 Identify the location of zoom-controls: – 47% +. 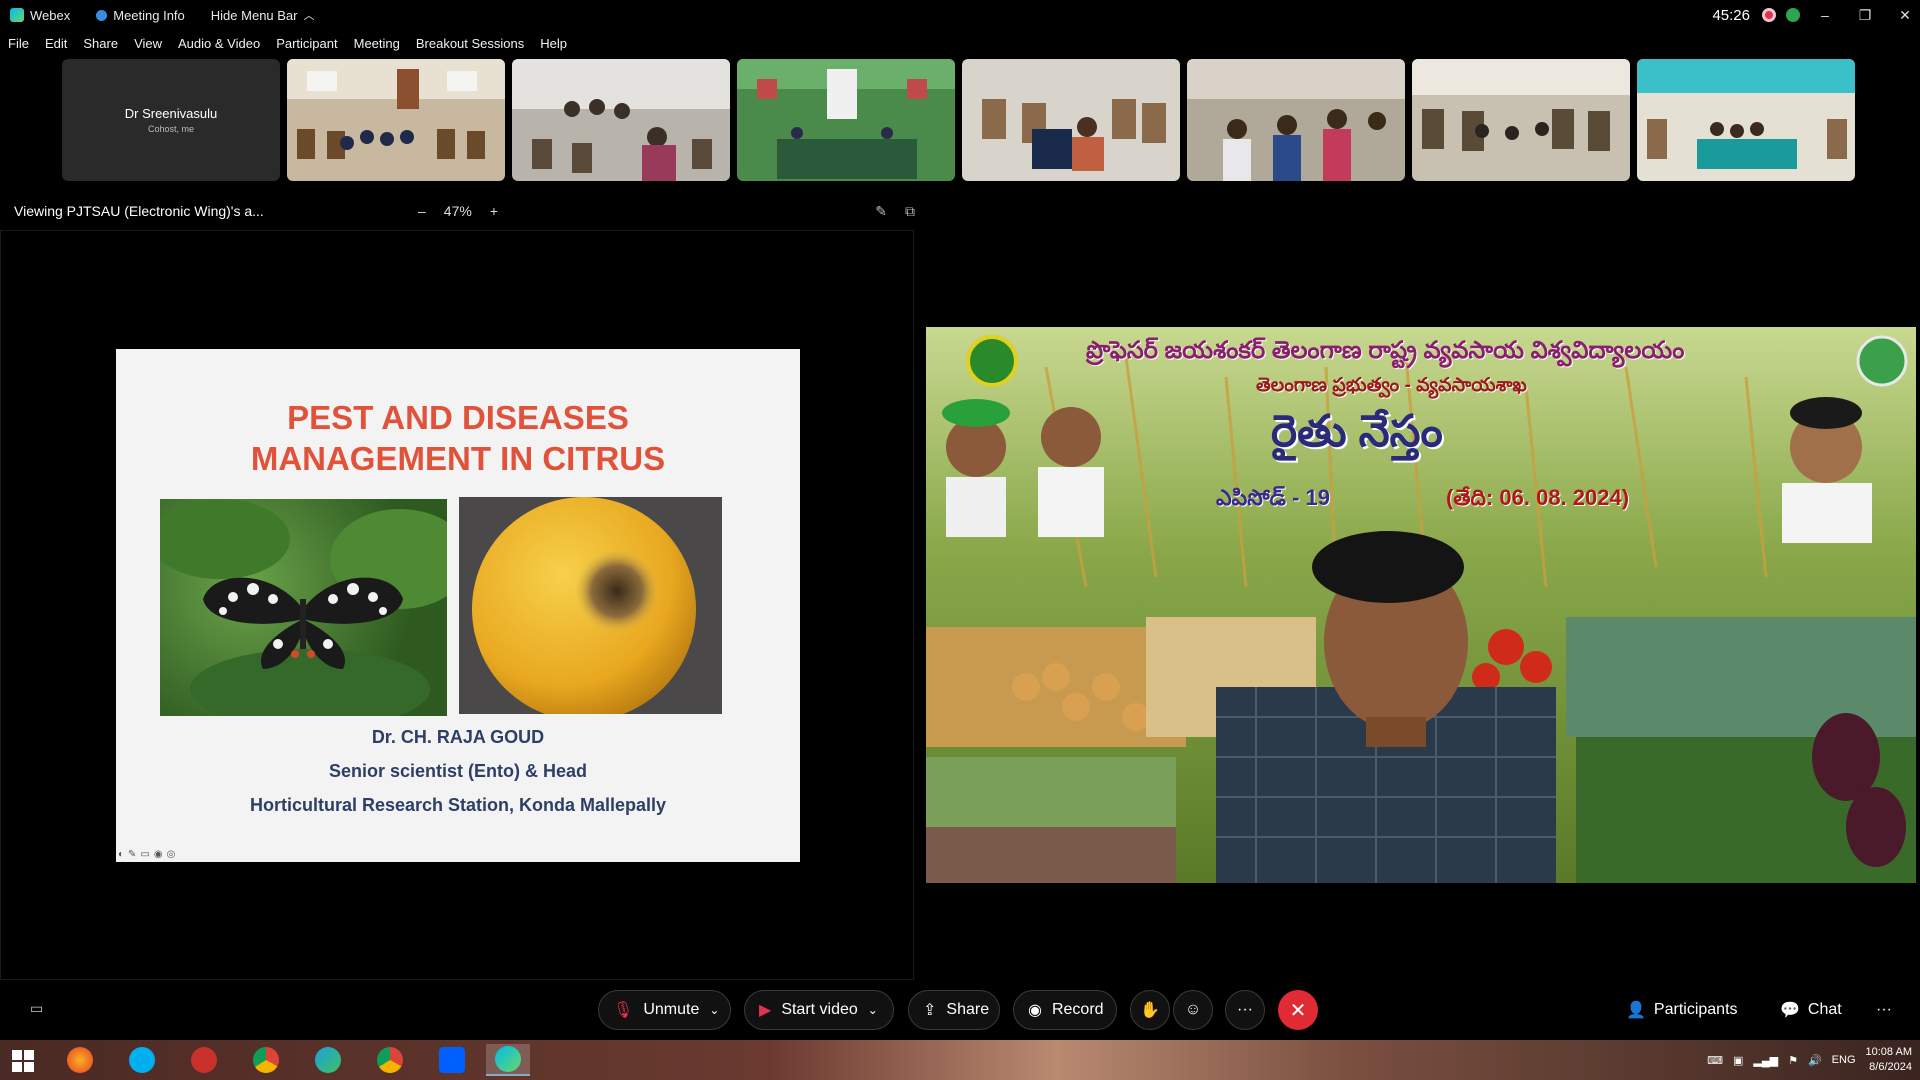
(458, 211).